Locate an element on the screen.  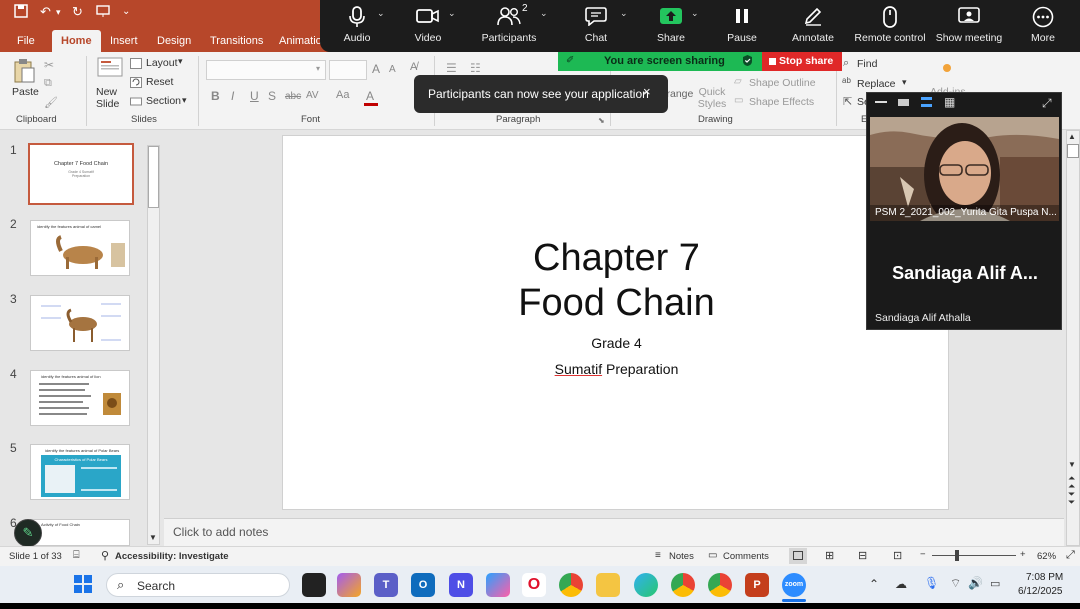
numbering-icon: ☷ is located at coordinates (475, 68).